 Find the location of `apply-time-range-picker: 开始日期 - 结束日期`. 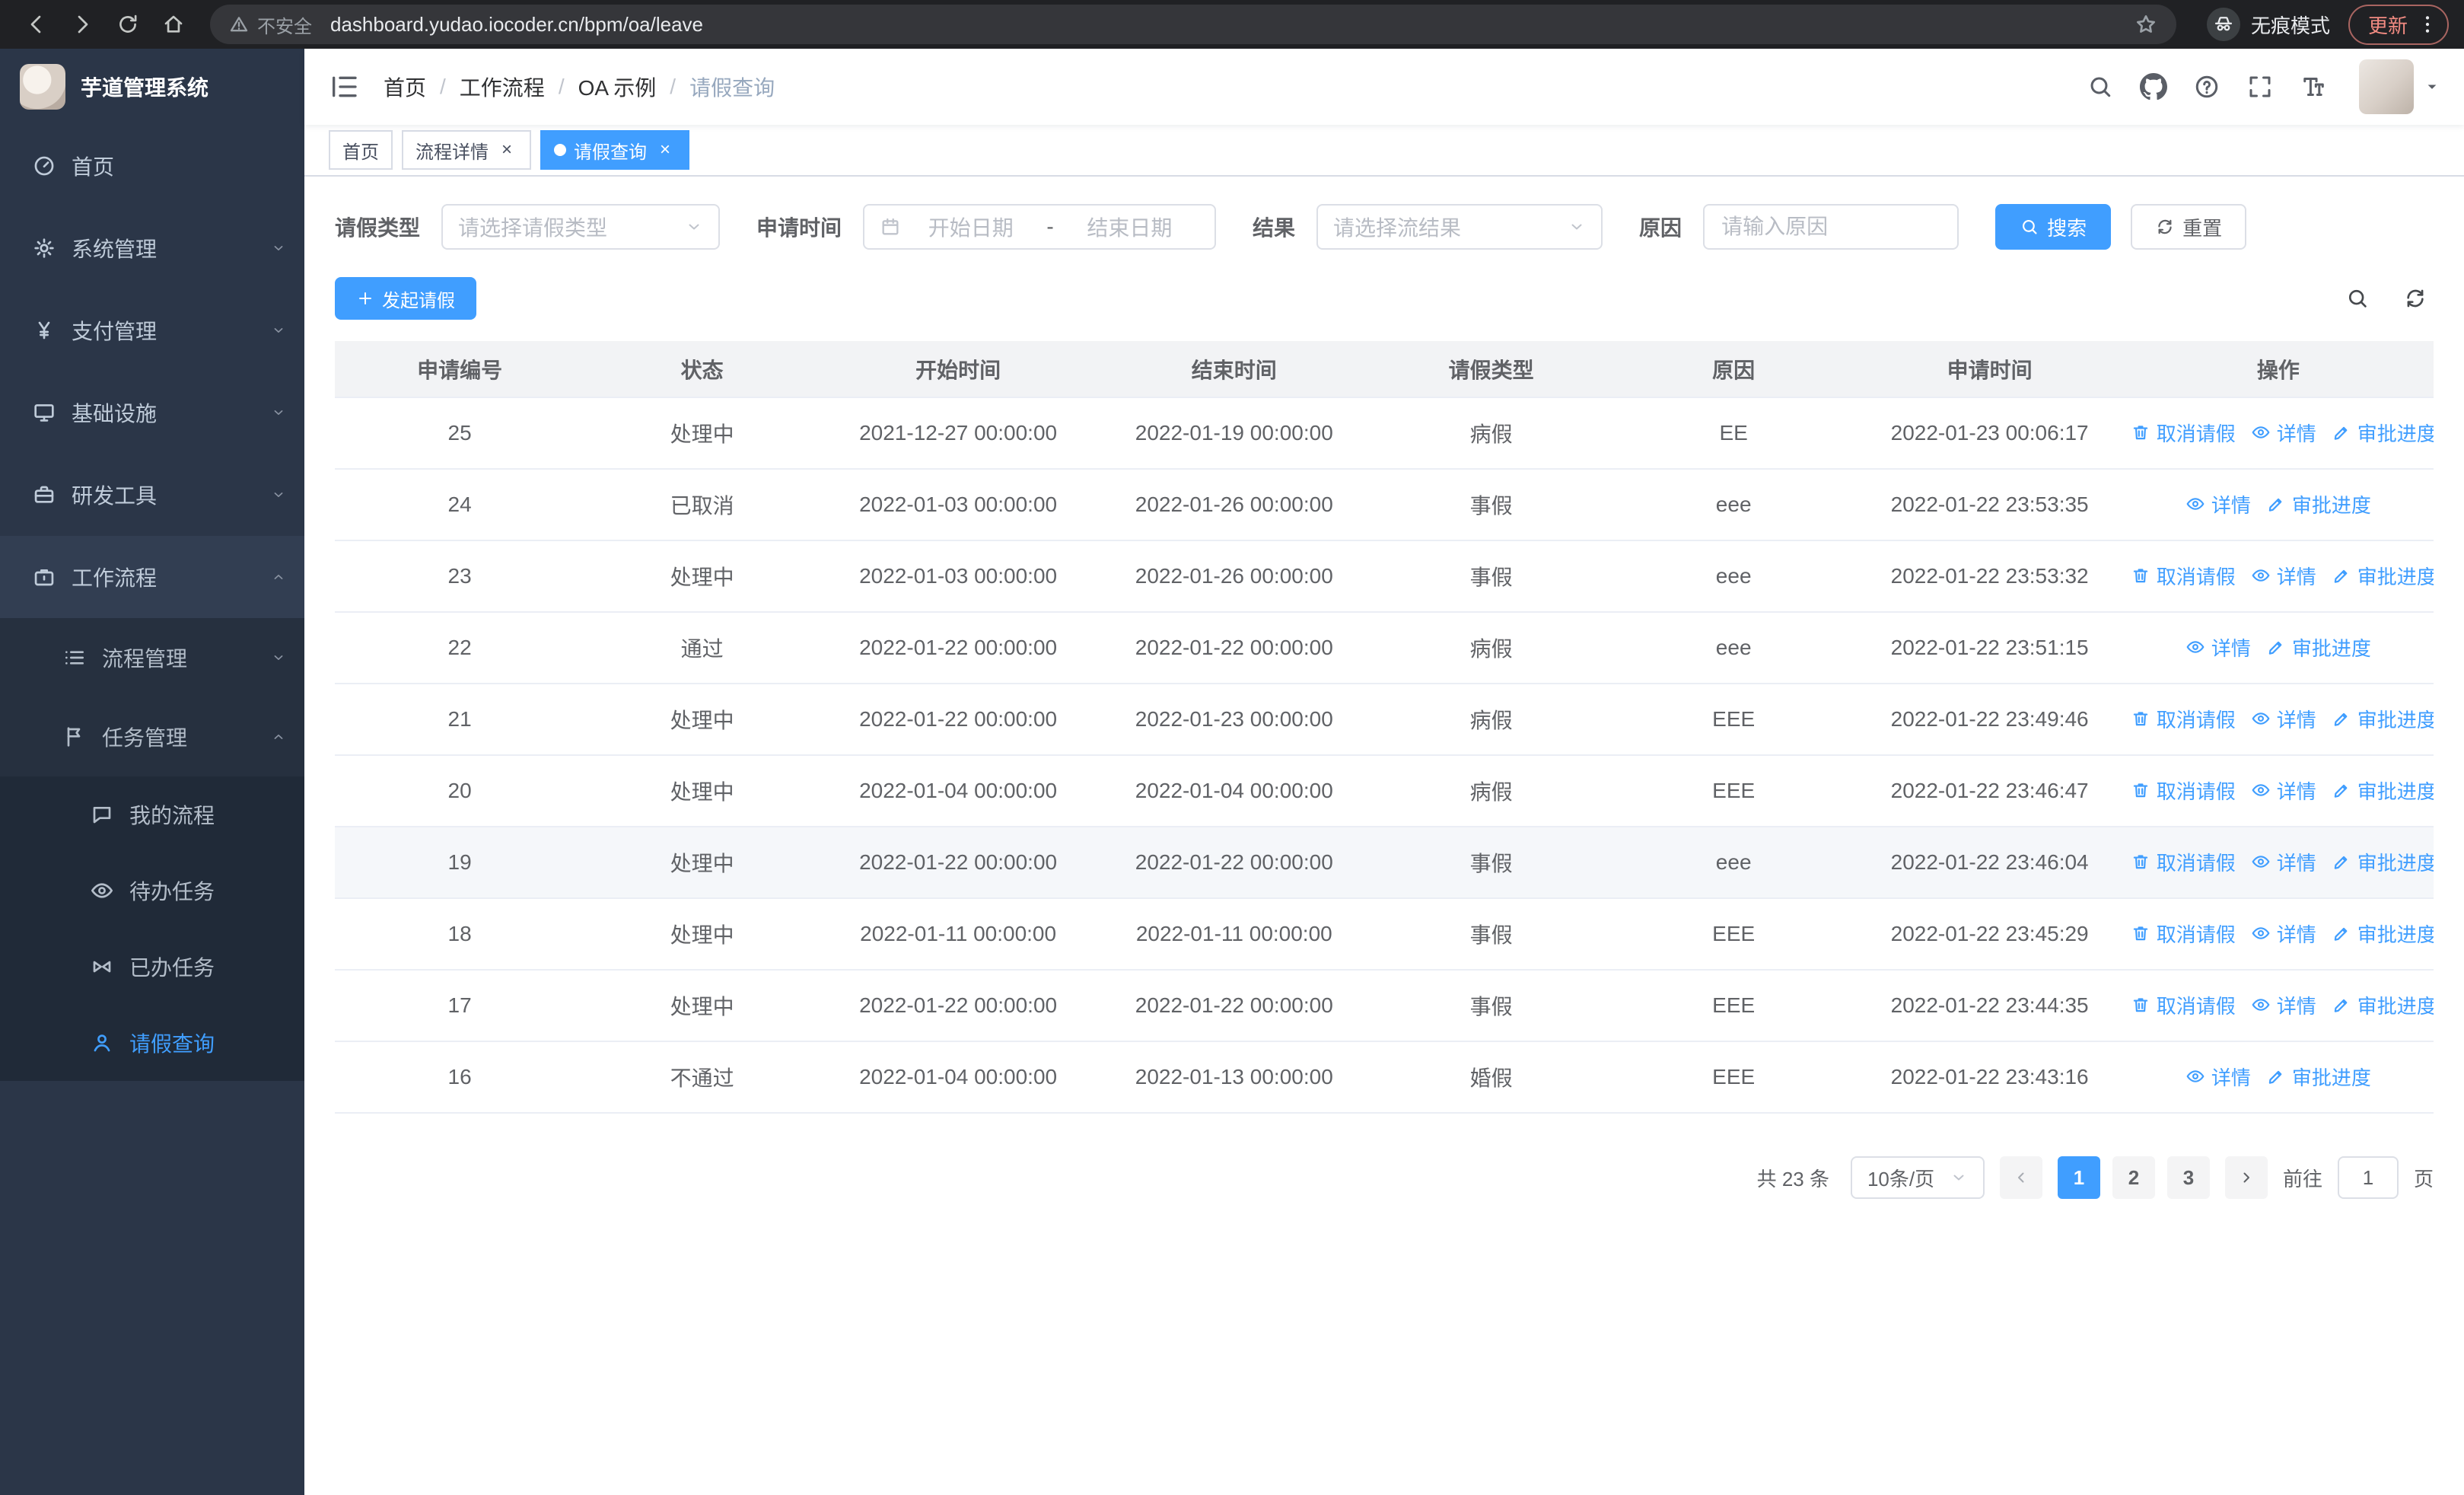

apply-time-range-picker: 开始日期 - 结束日期 is located at coordinates (1040, 227).